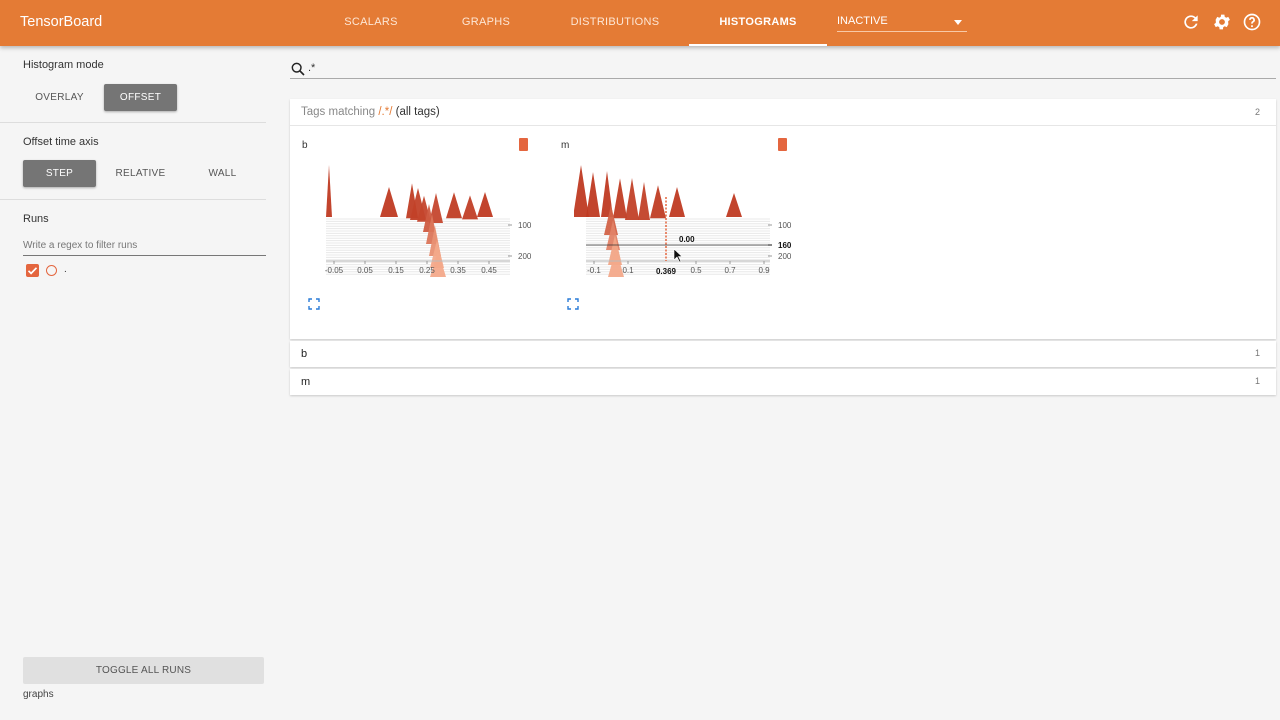  What do you see at coordinates (140, 173) in the screenshot?
I see `relative-button: RELATIVE` at bounding box center [140, 173].